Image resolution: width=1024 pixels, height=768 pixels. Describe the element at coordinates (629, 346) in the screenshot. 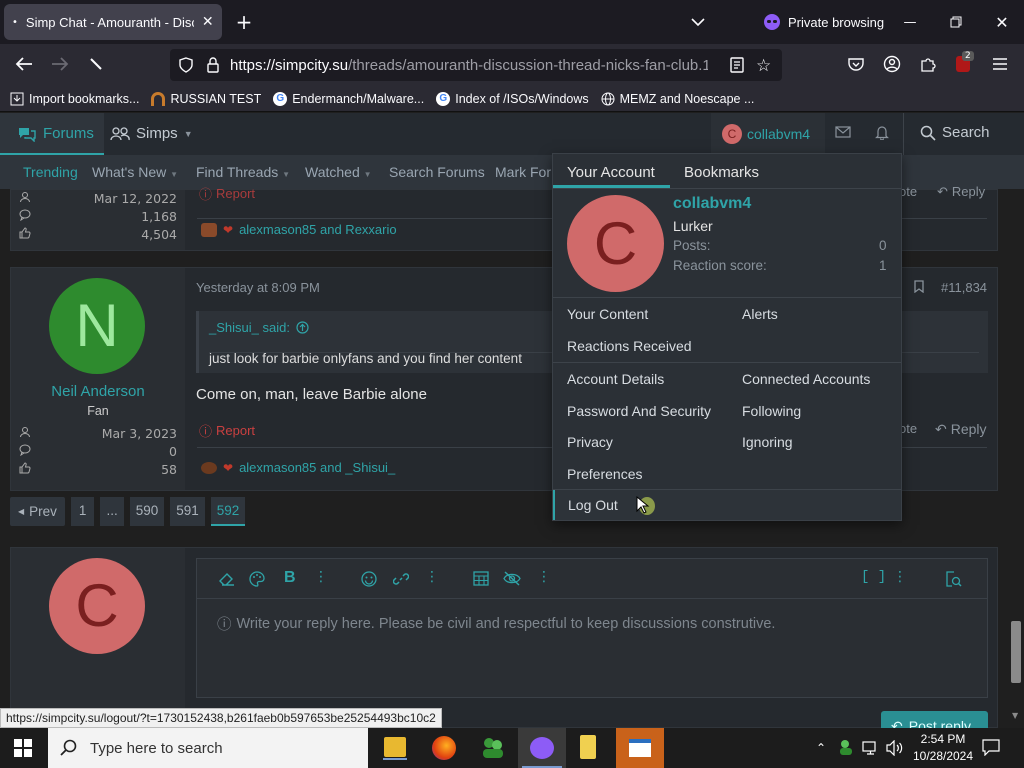

I see `menu-link-reactions-received: Reactions Received` at that location.